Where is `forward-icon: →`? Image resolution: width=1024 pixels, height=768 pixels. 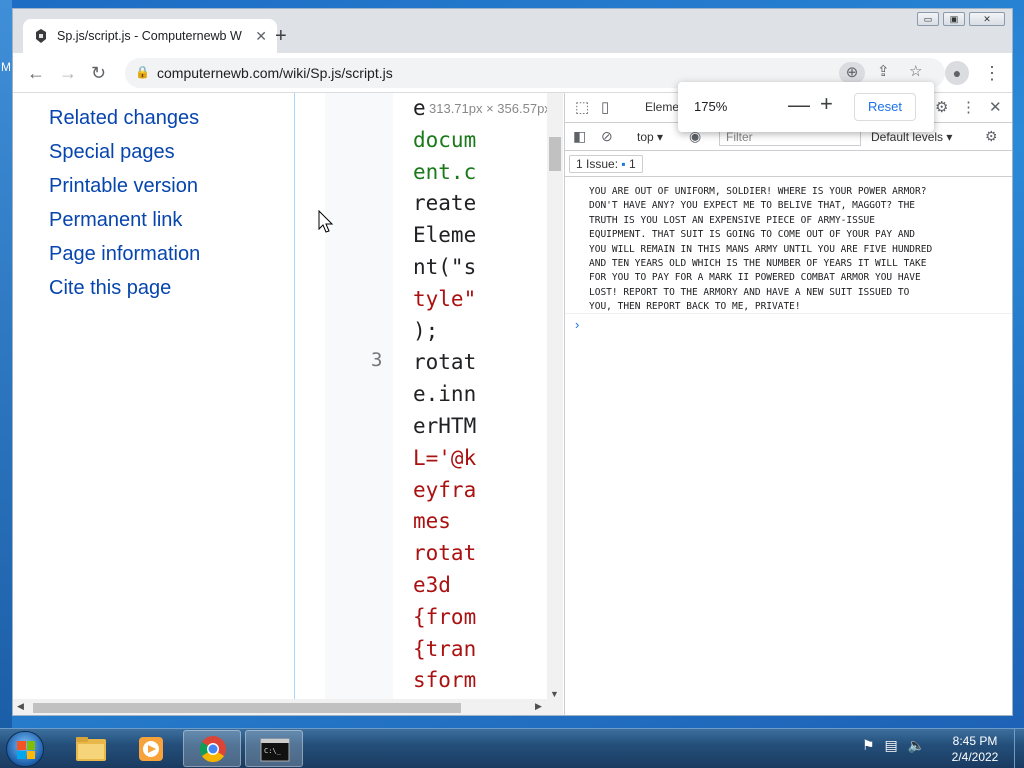 forward-icon: → is located at coordinates (68, 73).